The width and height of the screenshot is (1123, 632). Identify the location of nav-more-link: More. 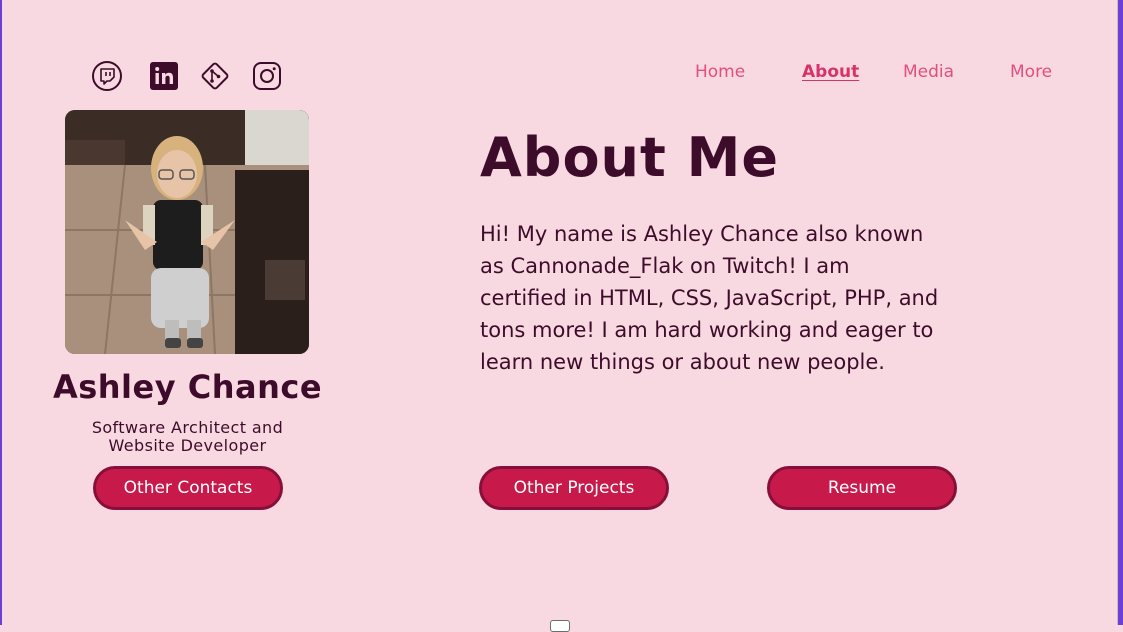
(1031, 72).